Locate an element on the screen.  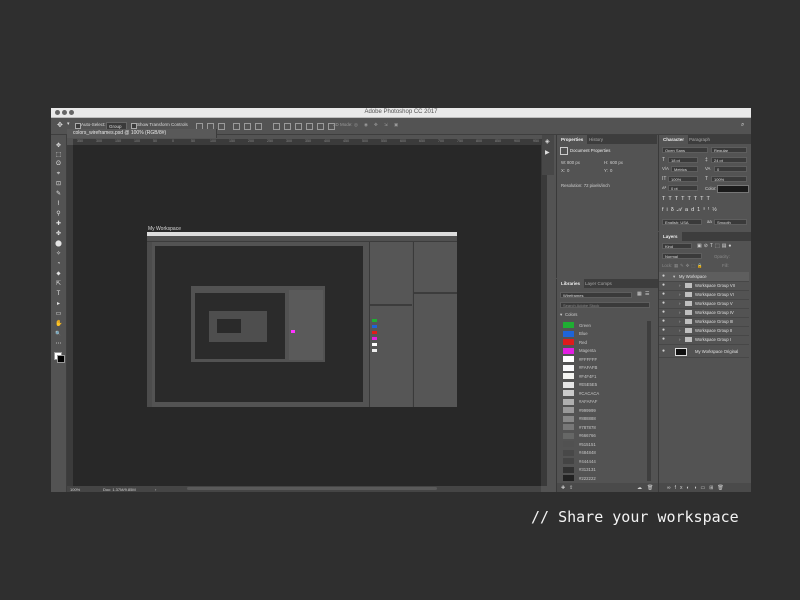
library-color-item: #222222 is located at coordinates (602, 477).